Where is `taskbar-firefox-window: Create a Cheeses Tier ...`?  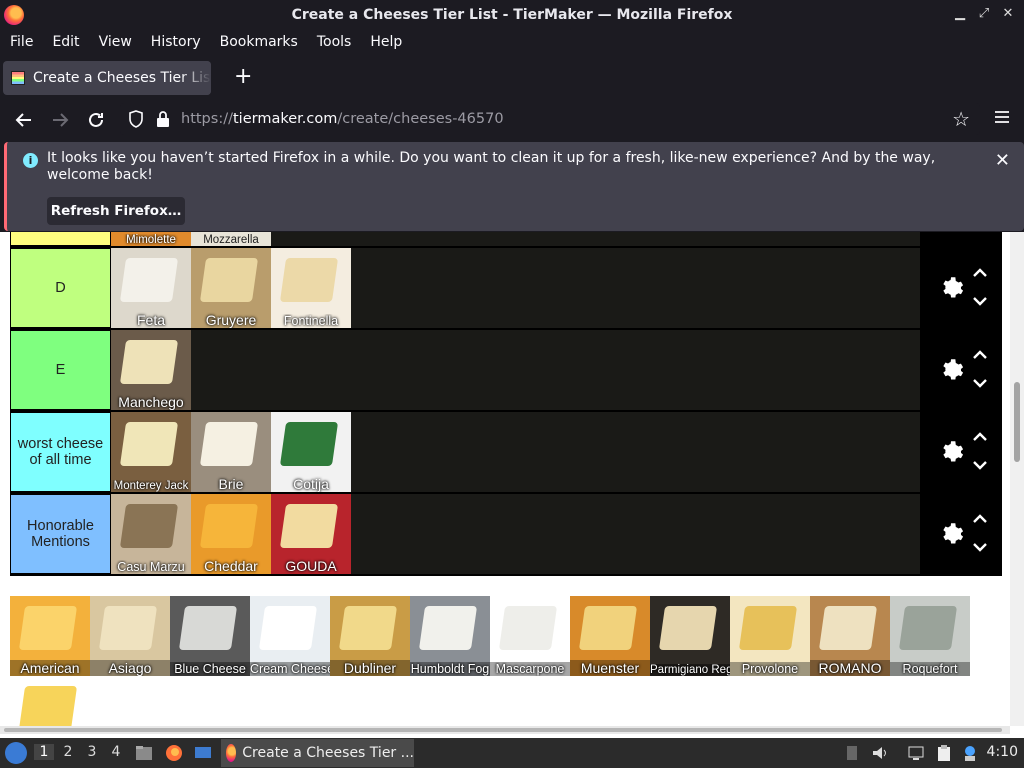 taskbar-firefox-window: Create a Cheeses Tier ... is located at coordinates (317, 753).